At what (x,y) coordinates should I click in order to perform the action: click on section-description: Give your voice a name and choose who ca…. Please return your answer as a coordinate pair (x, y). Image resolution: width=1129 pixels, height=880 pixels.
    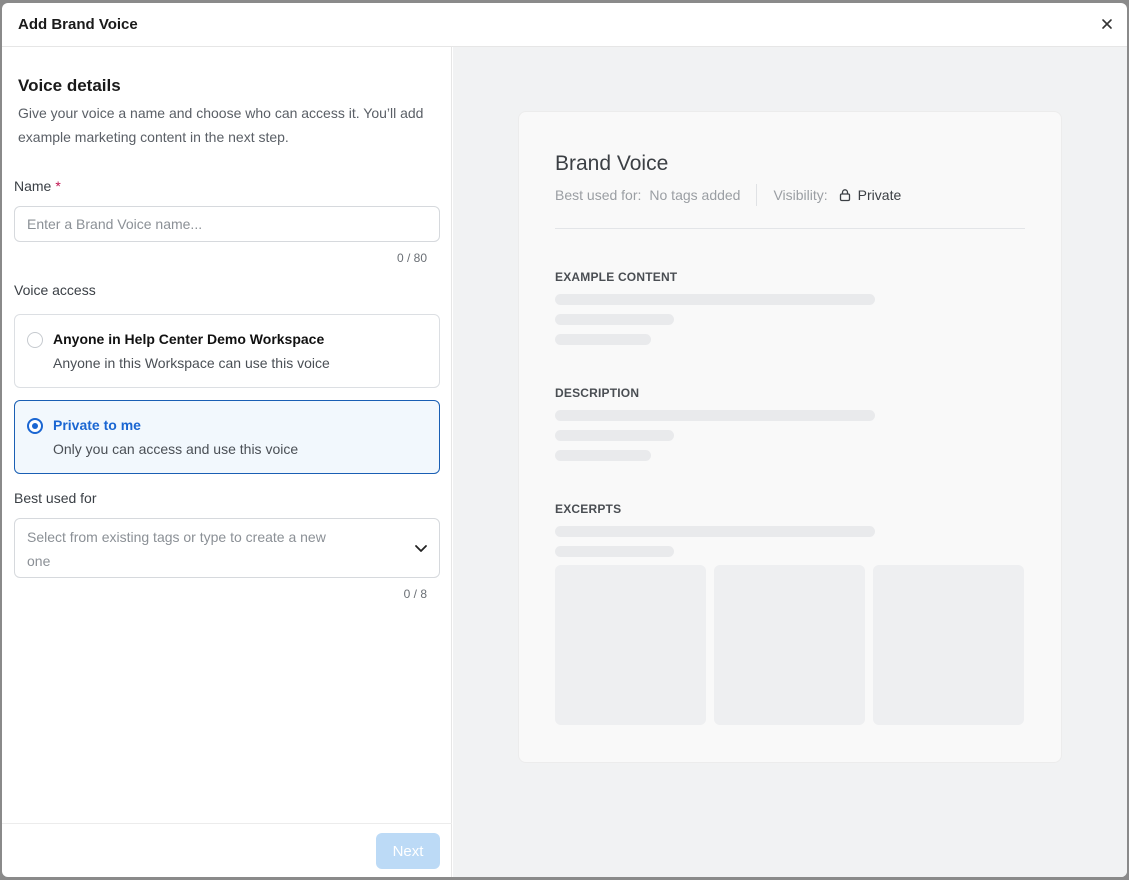
    Looking at the image, I should click on (221, 125).